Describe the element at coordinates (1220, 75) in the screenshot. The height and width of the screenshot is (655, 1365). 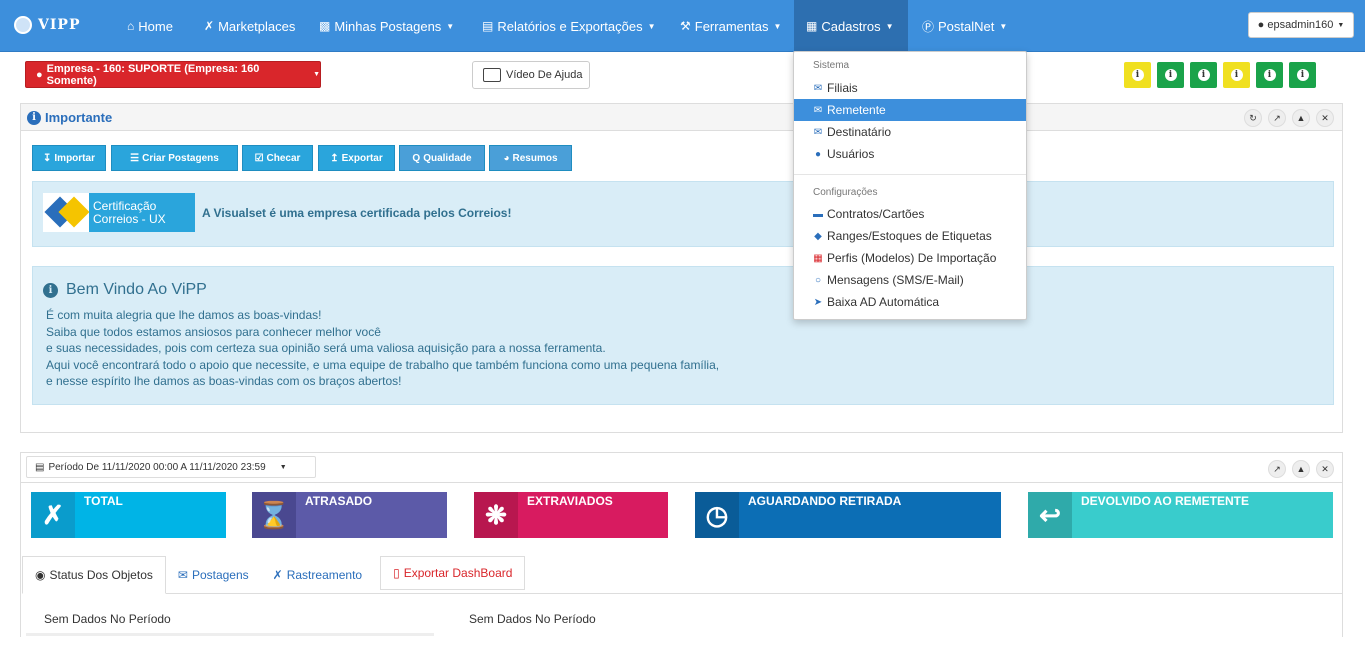
I see `info-buttons-group: i i i i i i` at that location.